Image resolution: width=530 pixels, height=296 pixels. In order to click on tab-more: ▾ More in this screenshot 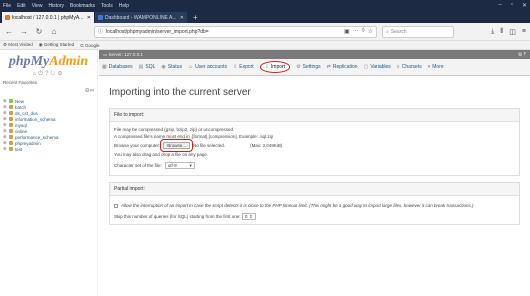, I will do `click(436, 67)`.